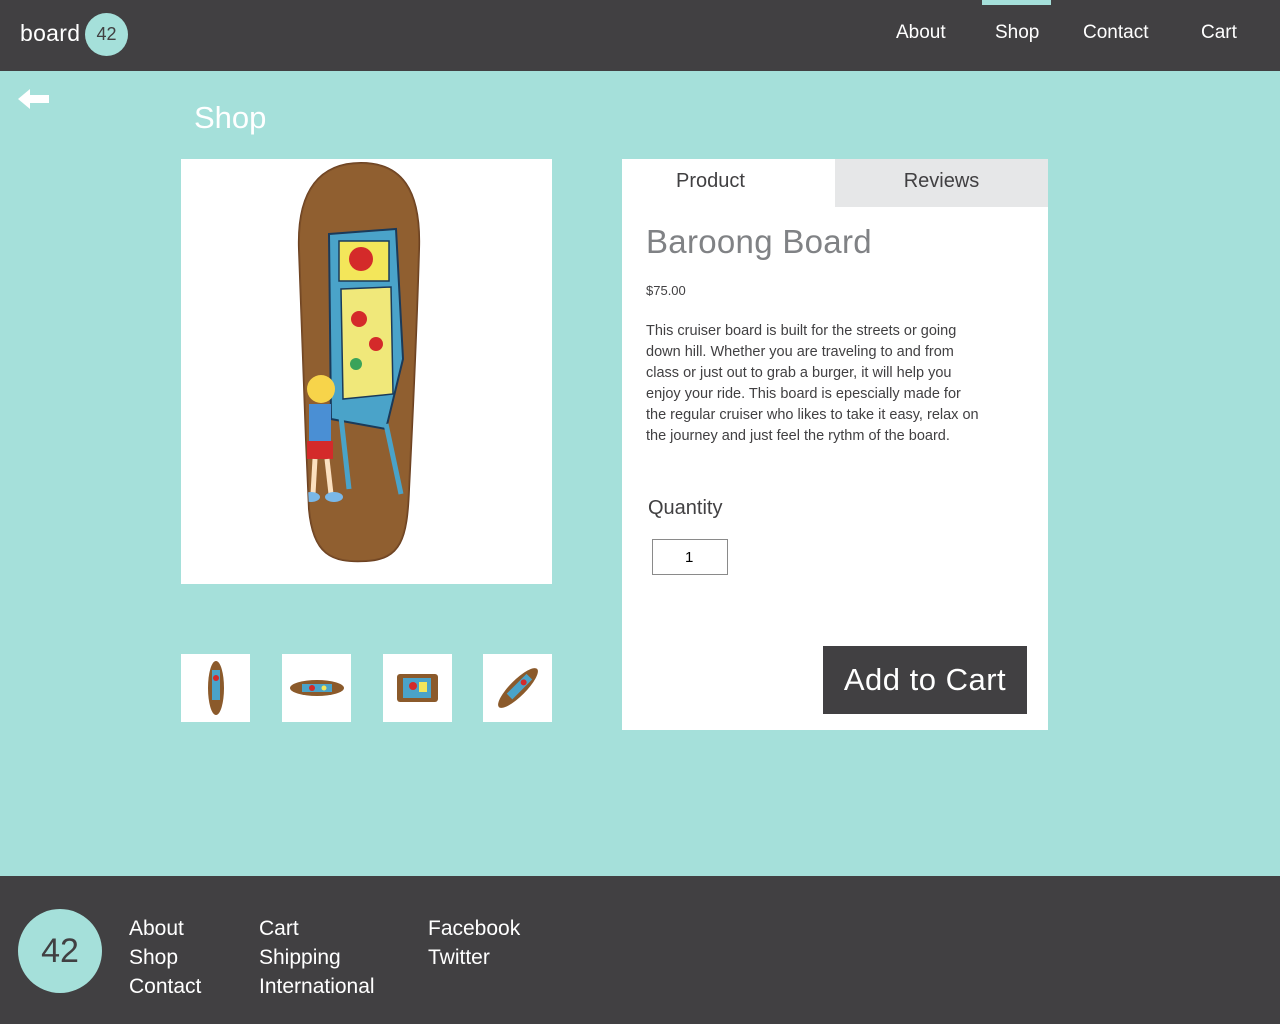 This screenshot has height=1024, width=1280. I want to click on product-main-image, so click(366, 371).